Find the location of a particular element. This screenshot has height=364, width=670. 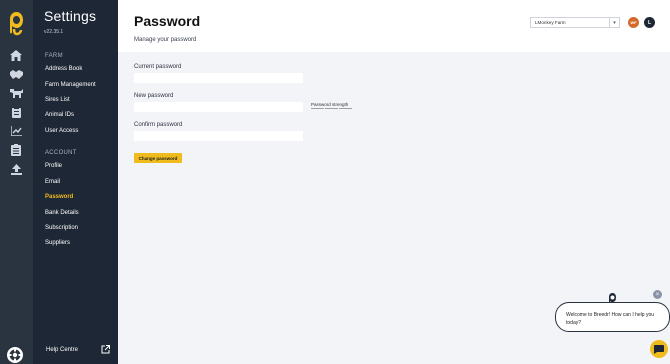

help-centre-link: Help Centre is located at coordinates (62, 350).